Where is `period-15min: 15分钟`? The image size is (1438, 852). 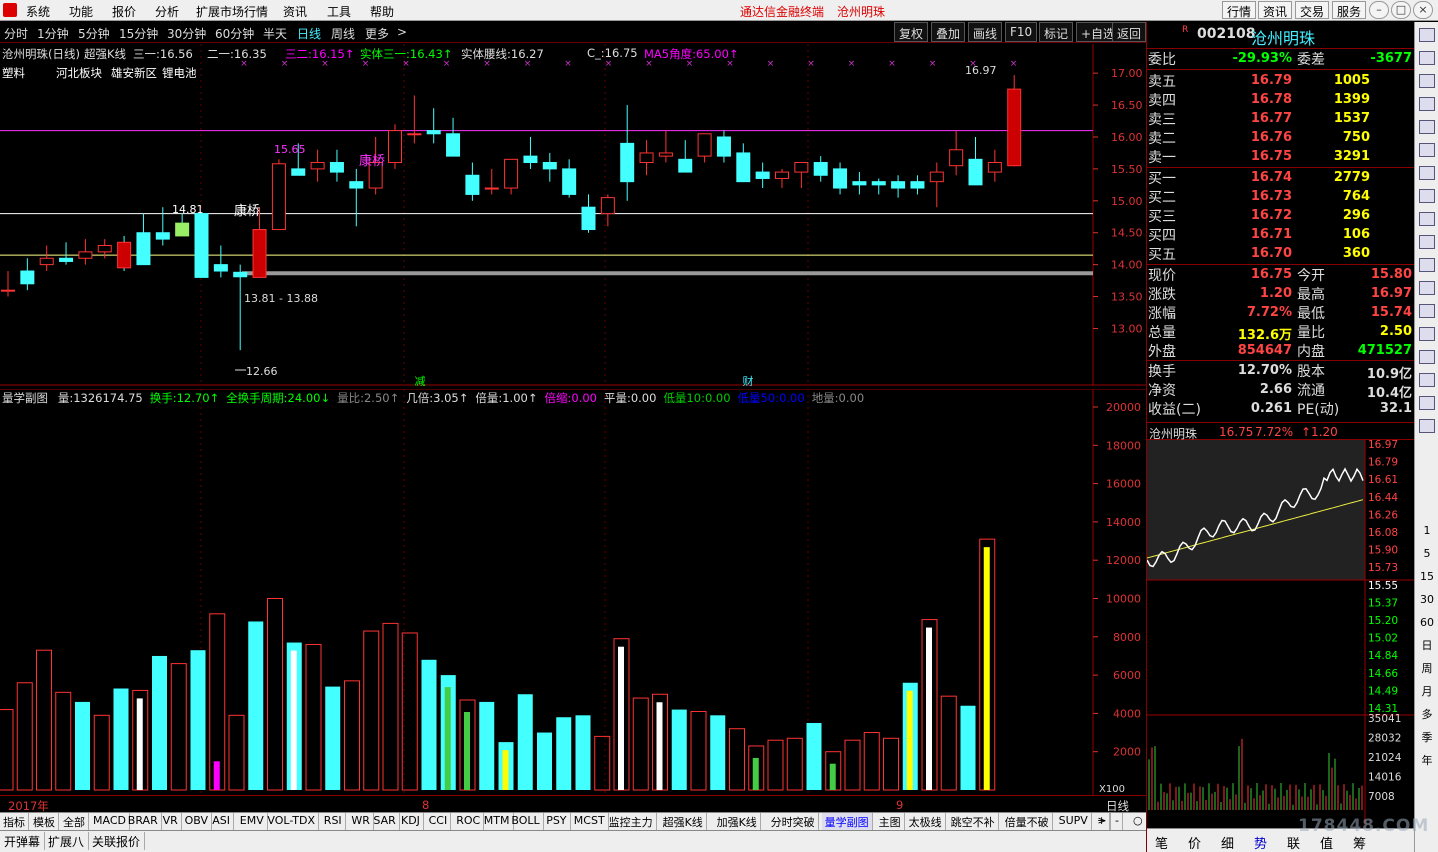
period-15min: 15分钟 is located at coordinates (138, 33).